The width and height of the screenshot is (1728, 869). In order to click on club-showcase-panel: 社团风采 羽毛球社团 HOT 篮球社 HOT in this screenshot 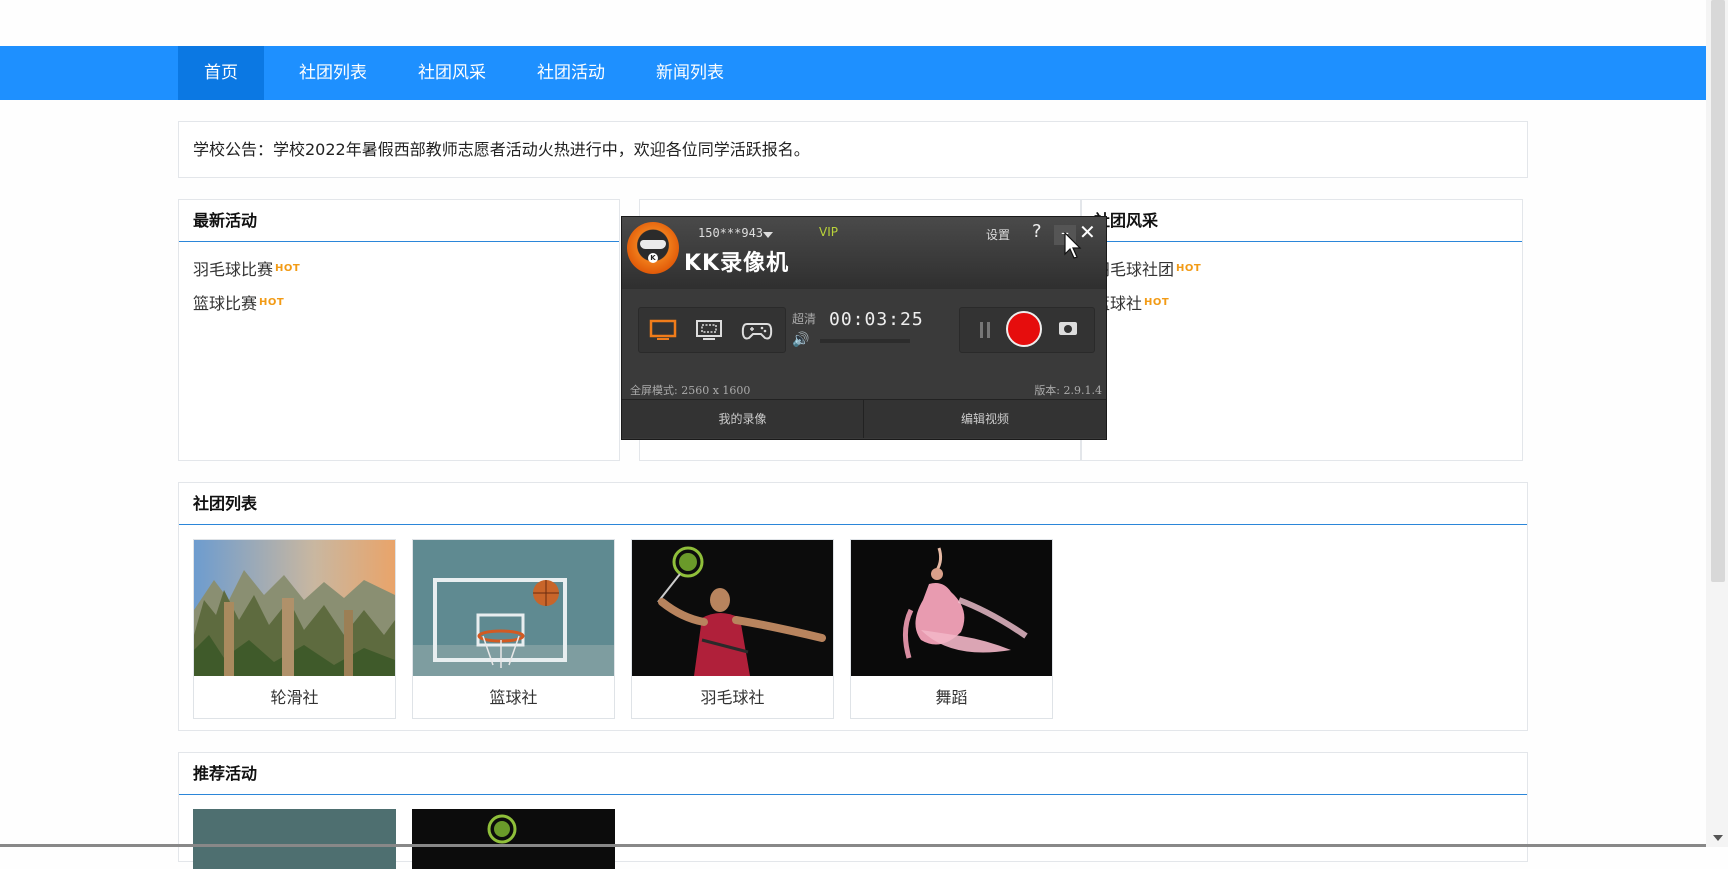, I will do `click(1302, 330)`.